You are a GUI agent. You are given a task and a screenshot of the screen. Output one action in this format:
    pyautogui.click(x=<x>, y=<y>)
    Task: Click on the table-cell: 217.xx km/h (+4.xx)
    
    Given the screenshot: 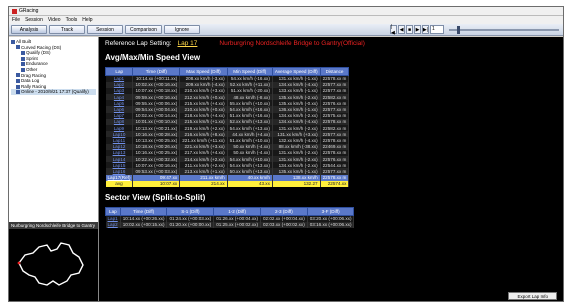 What is the action you would take?
    pyautogui.click(x=203, y=152)
    